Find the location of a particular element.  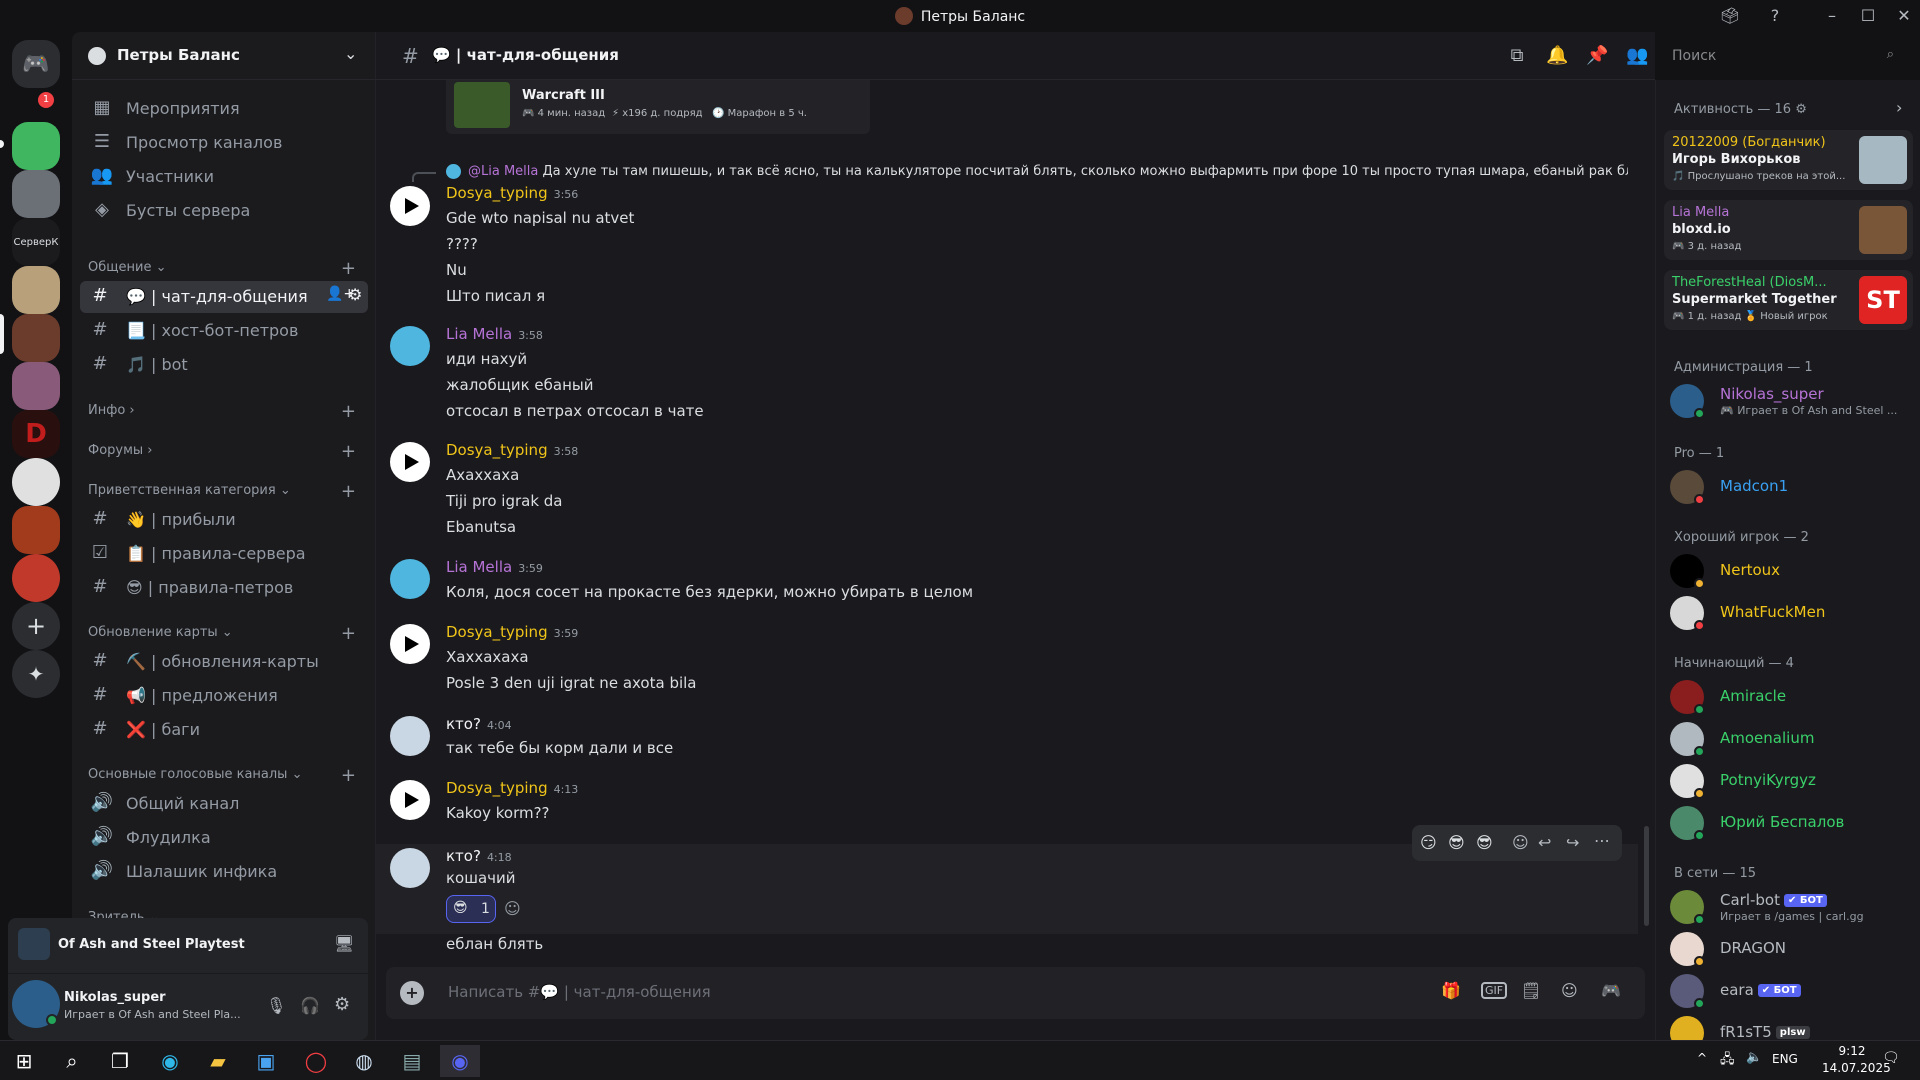

channel-bugs: # ❌ | баги is located at coordinates (224, 730).